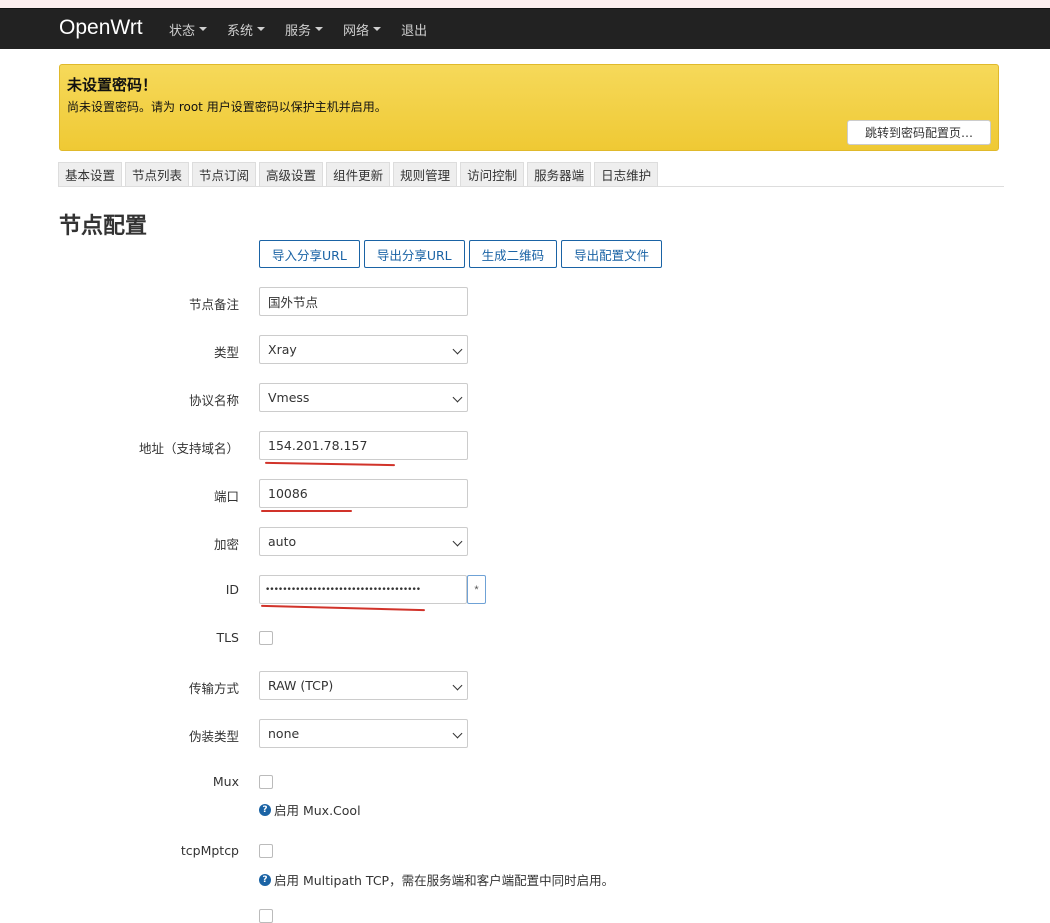  I want to click on tls-label: TLS, so click(227, 637).